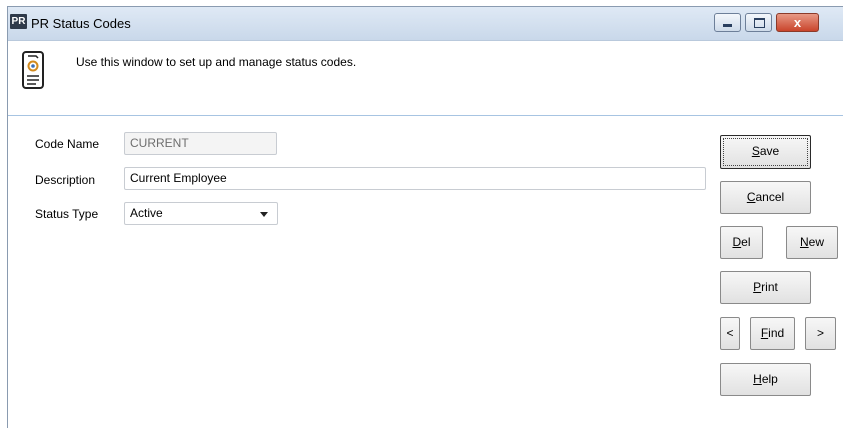 The image size is (843, 428). I want to click on save-button-label: Save, so click(765, 151).